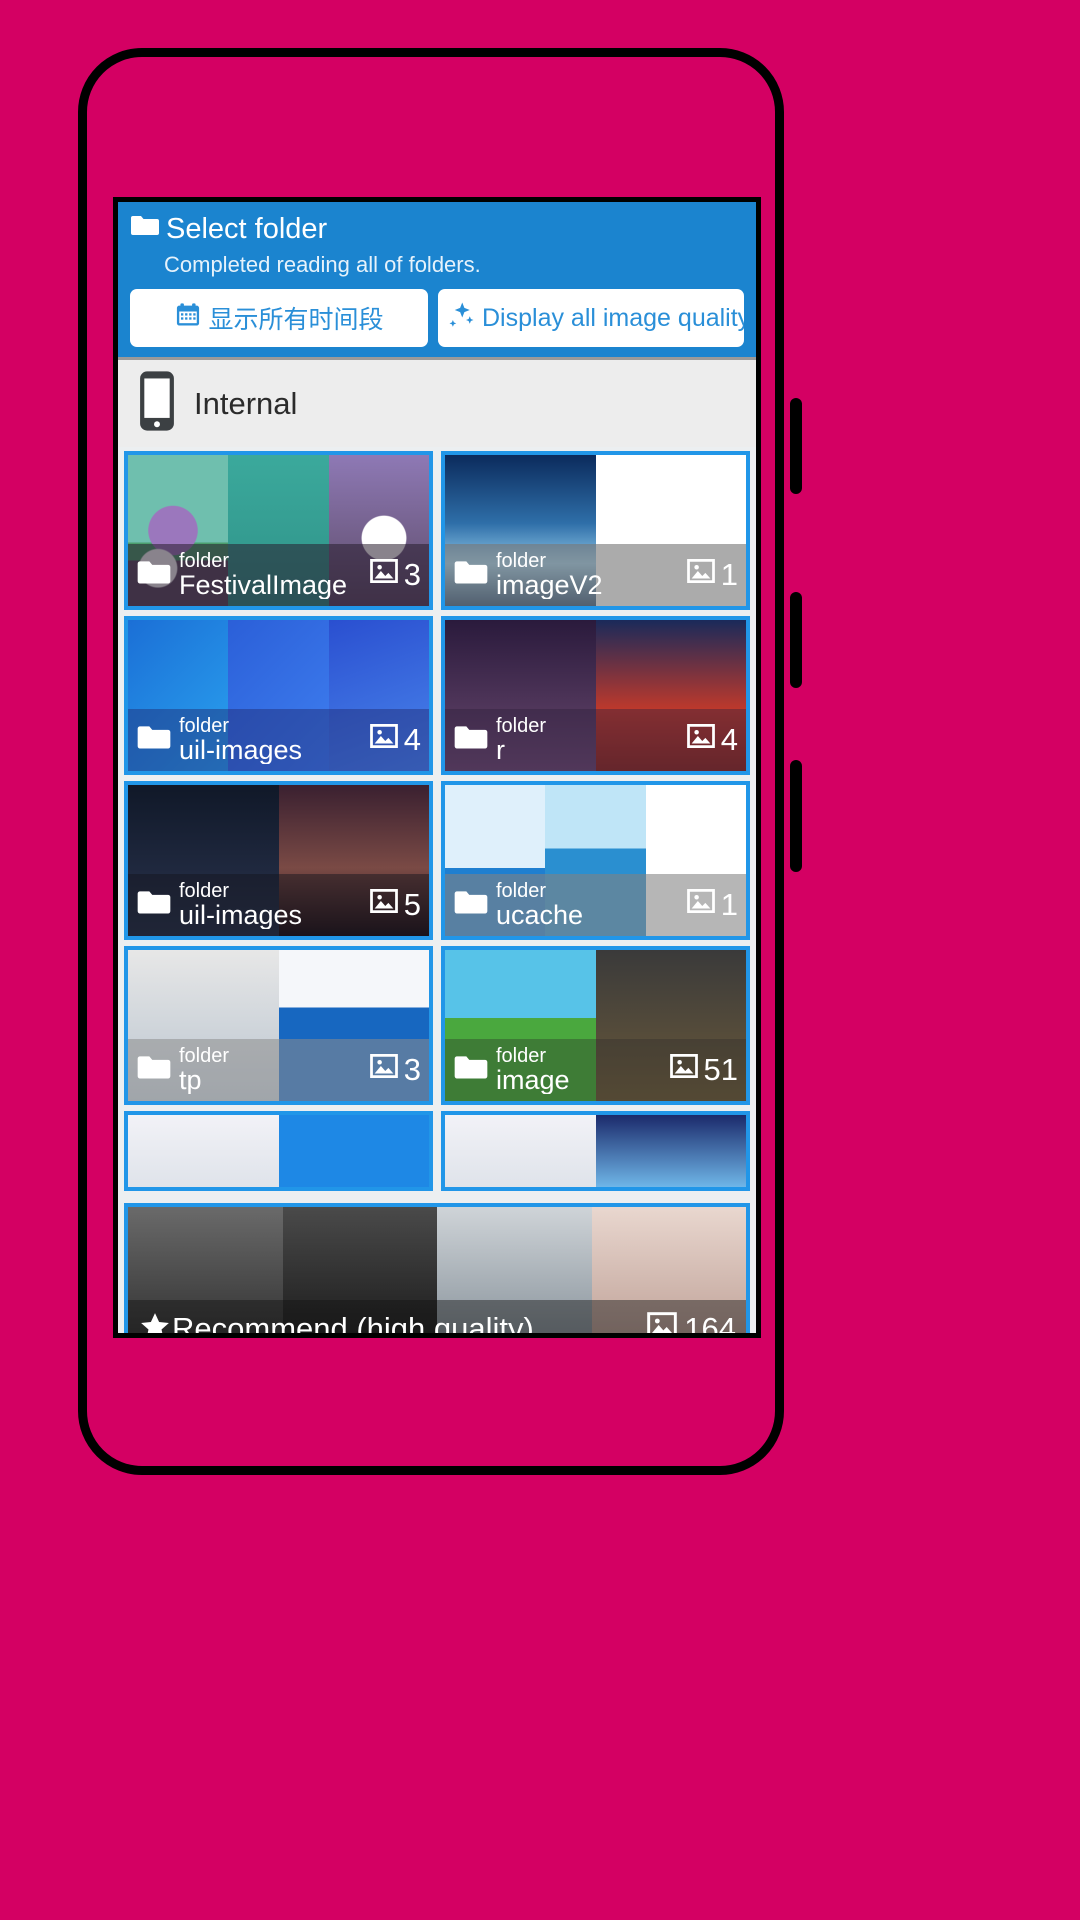 Image resolution: width=1080 pixels, height=1920 pixels. Describe the element at coordinates (533, 1080) in the screenshot. I see `folder-name: image` at that location.